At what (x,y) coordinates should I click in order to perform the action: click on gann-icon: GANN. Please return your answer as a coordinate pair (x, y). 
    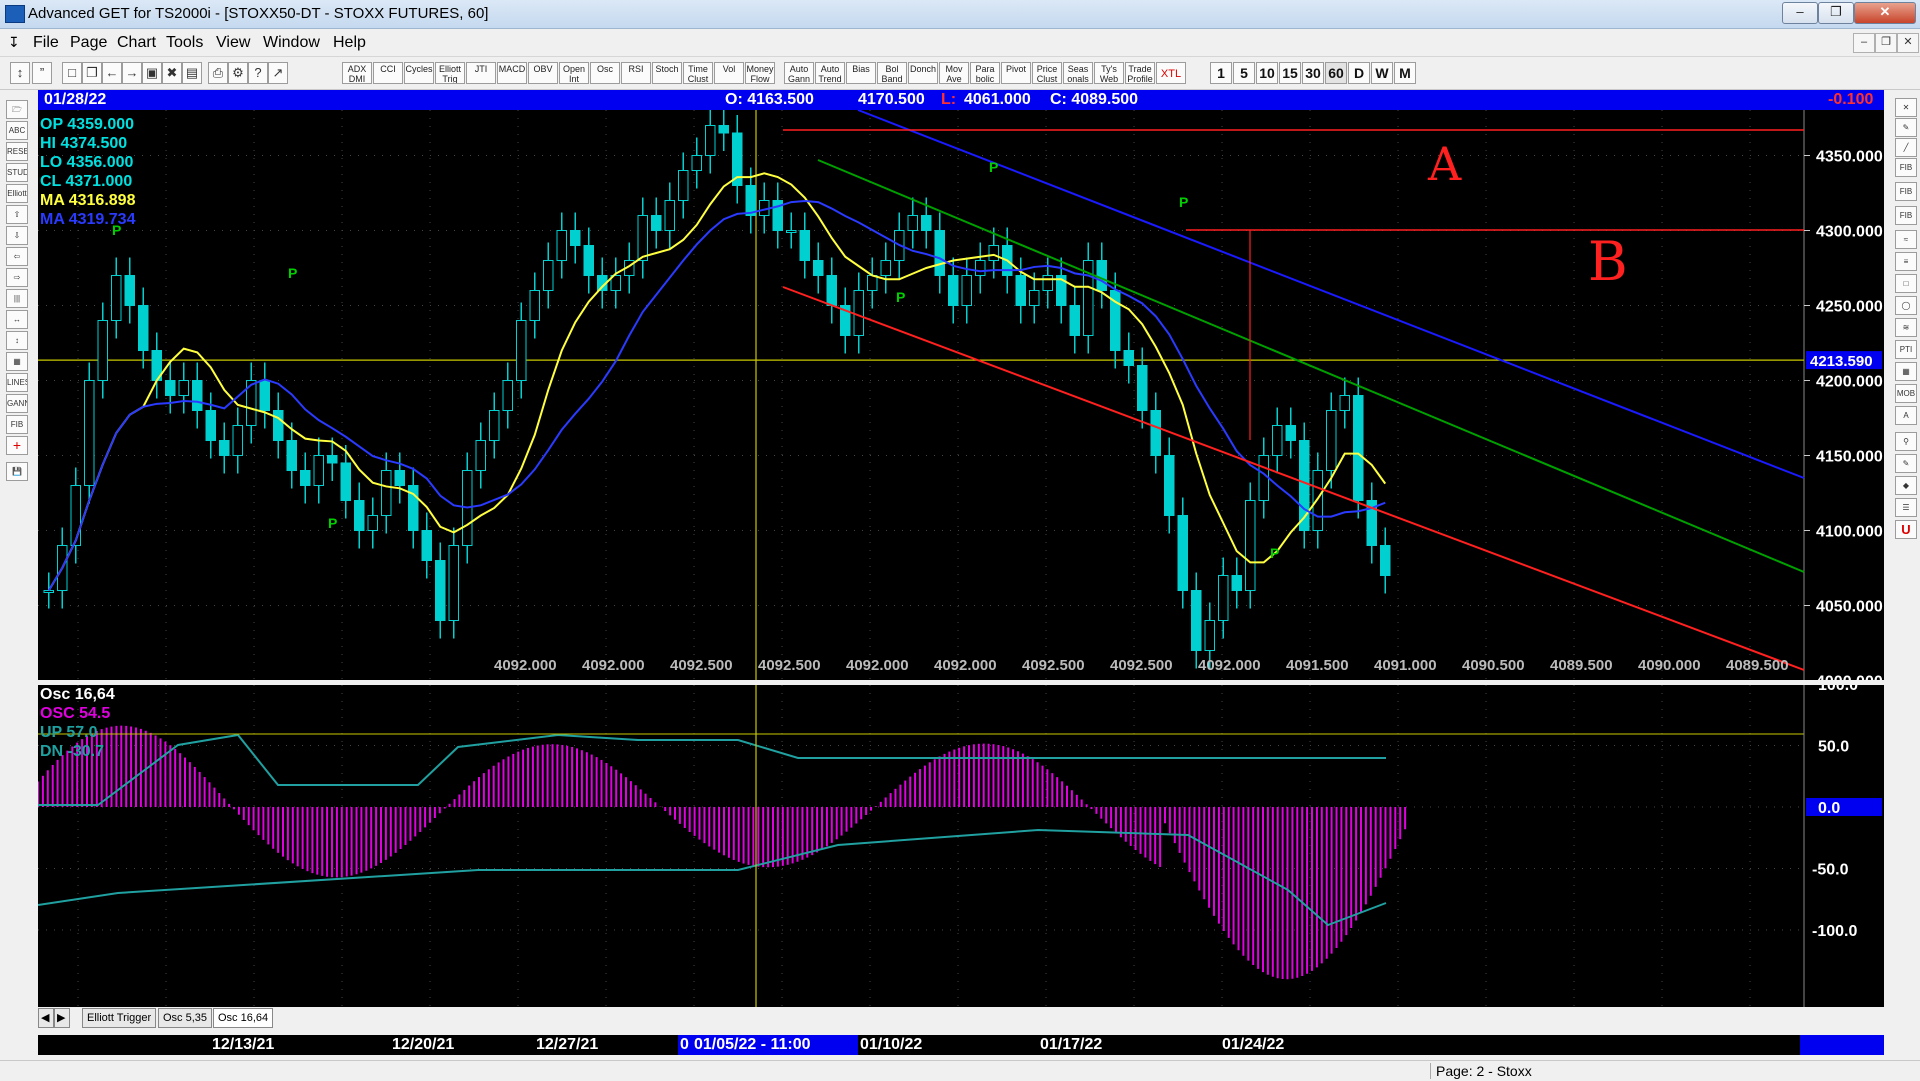
    Looking at the image, I should click on (17, 403).